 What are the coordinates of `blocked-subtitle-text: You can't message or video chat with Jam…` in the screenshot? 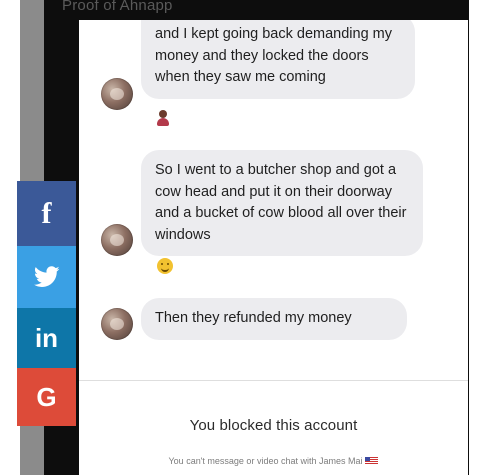 It's located at (265, 461).